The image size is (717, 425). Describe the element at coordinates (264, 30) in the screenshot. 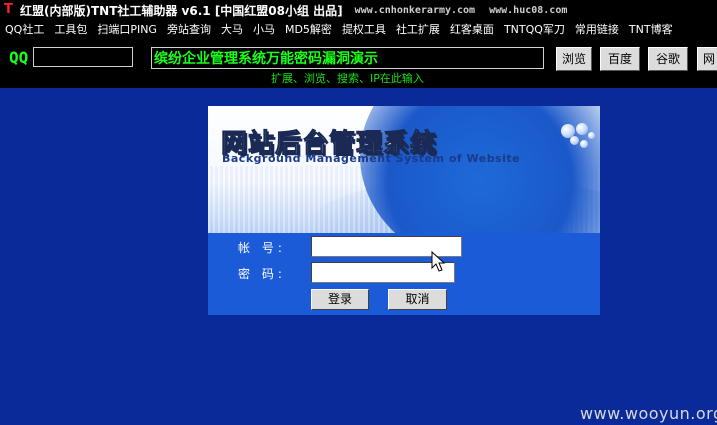

I see `menu-item-small-horse: 小马` at that location.